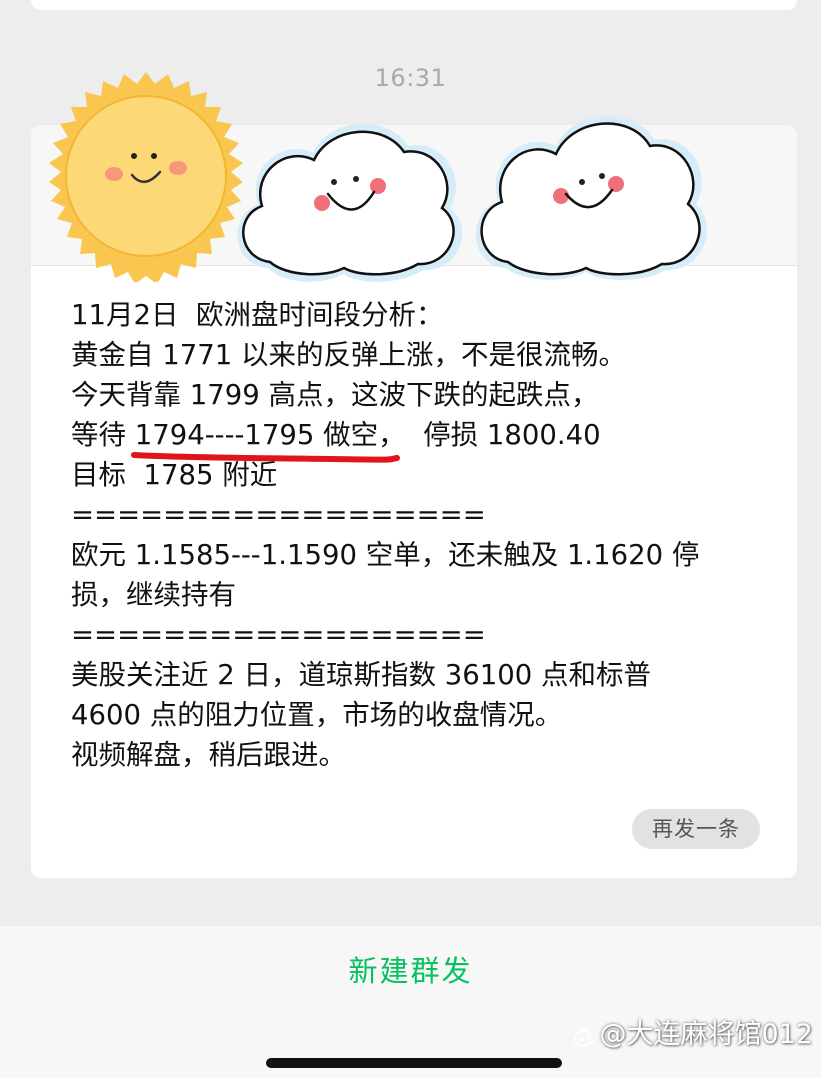  What do you see at coordinates (103, 435) in the screenshot?
I see `message-text: 等待` at bounding box center [103, 435].